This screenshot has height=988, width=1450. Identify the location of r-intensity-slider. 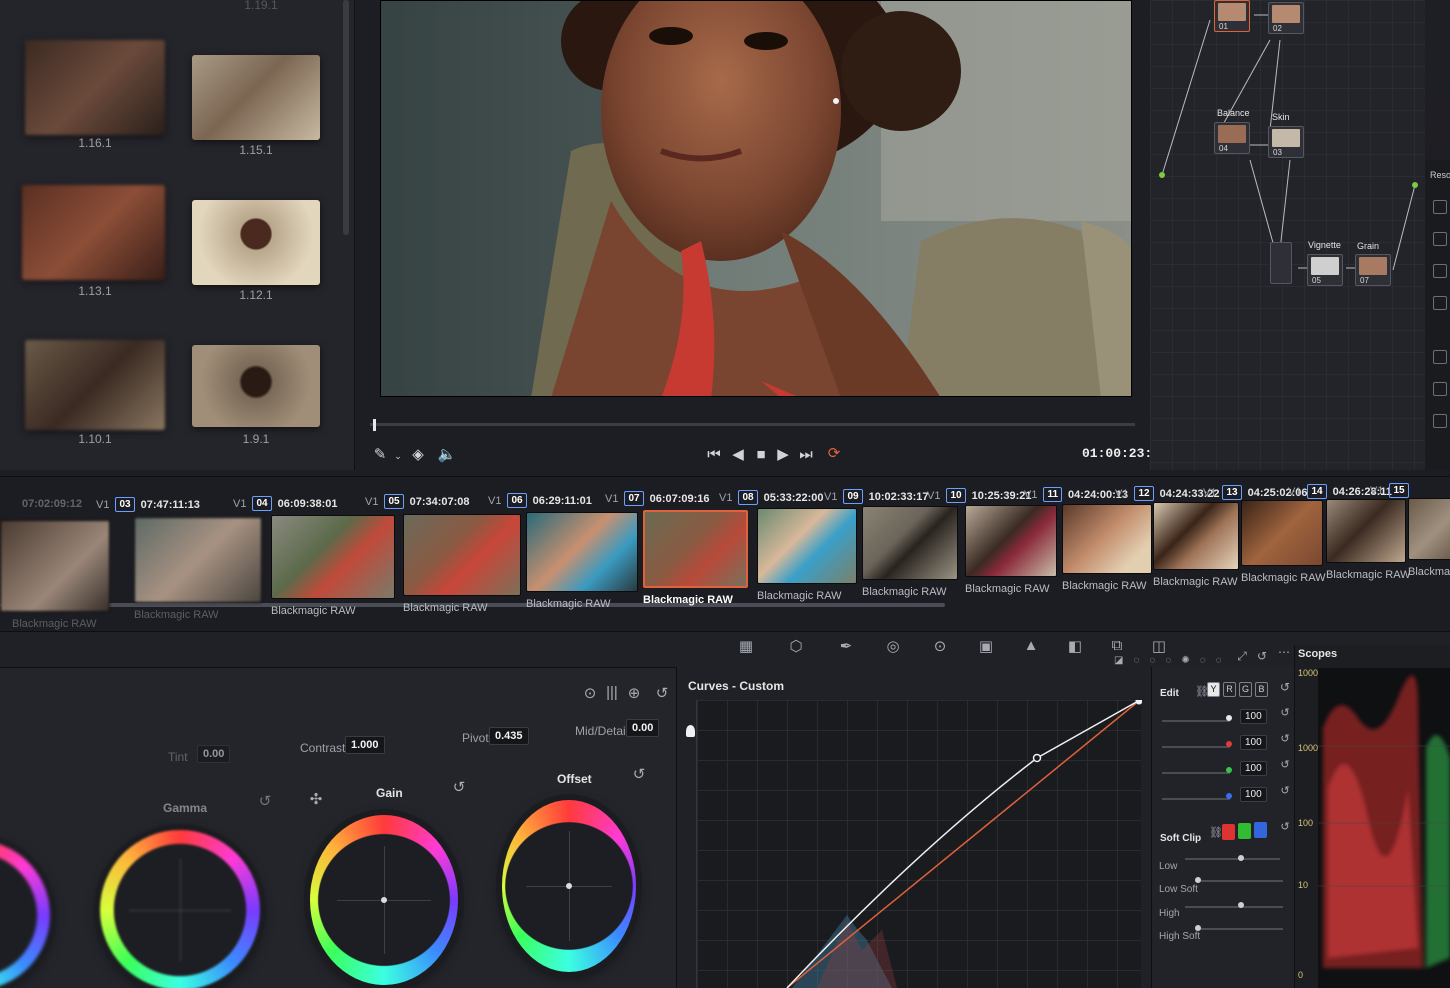
(1196, 747).